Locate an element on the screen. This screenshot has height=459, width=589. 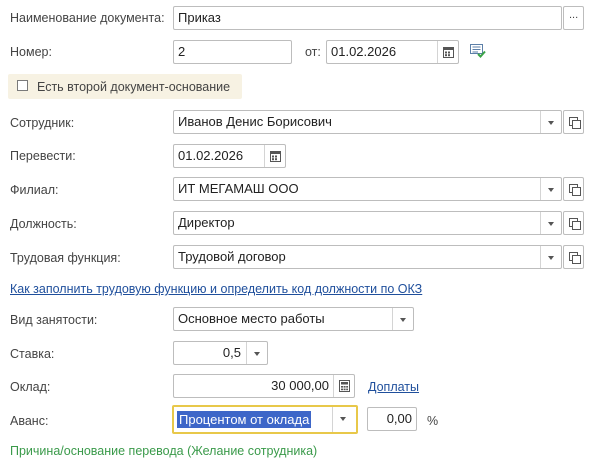
rate-label: Ставка: is located at coordinates (32, 354).